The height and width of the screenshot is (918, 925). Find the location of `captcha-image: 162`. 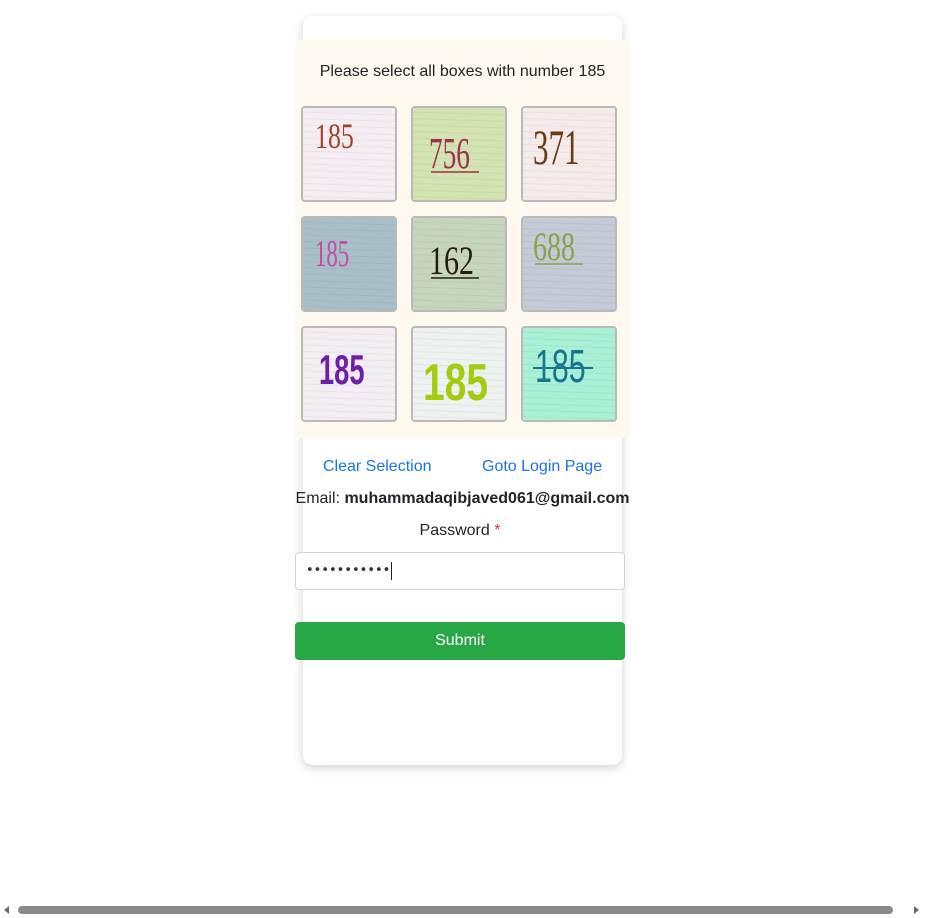

captcha-image: 162 is located at coordinates (459, 264).